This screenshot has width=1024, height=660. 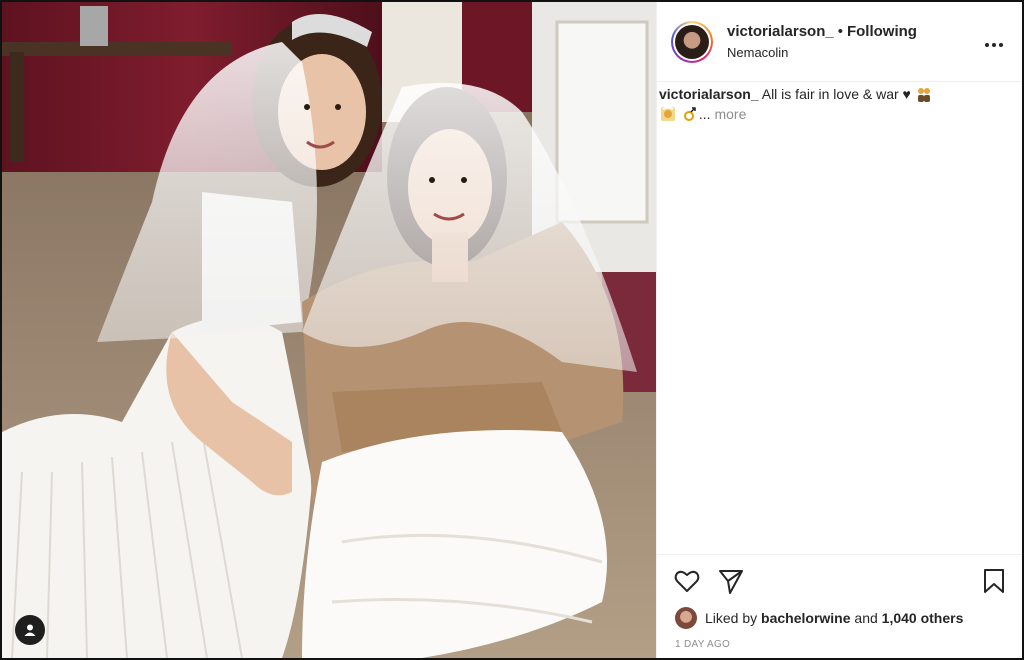 I want to click on post-header: victorialarson_ • Following Nemacolin, so click(x=839, y=42).